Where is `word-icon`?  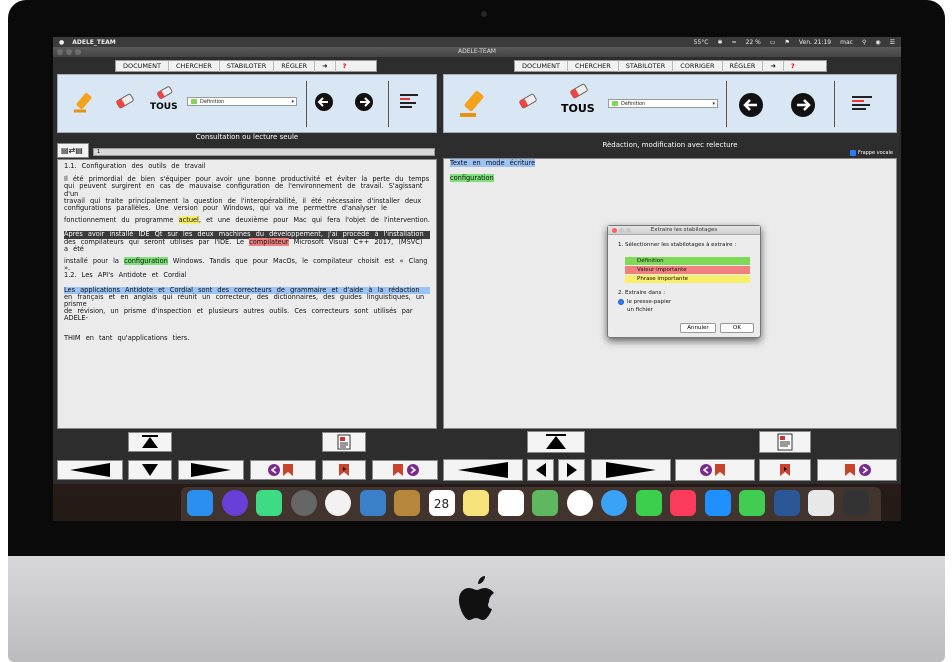
word-icon is located at coordinates (786, 503).